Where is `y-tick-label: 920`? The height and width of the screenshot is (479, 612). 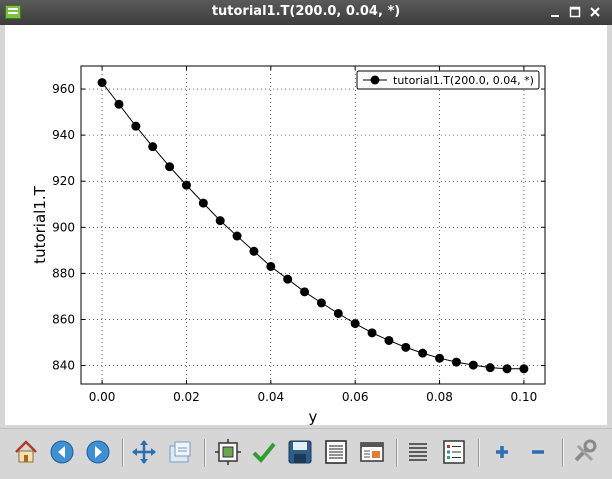
y-tick-label: 920 is located at coordinates (63, 181).